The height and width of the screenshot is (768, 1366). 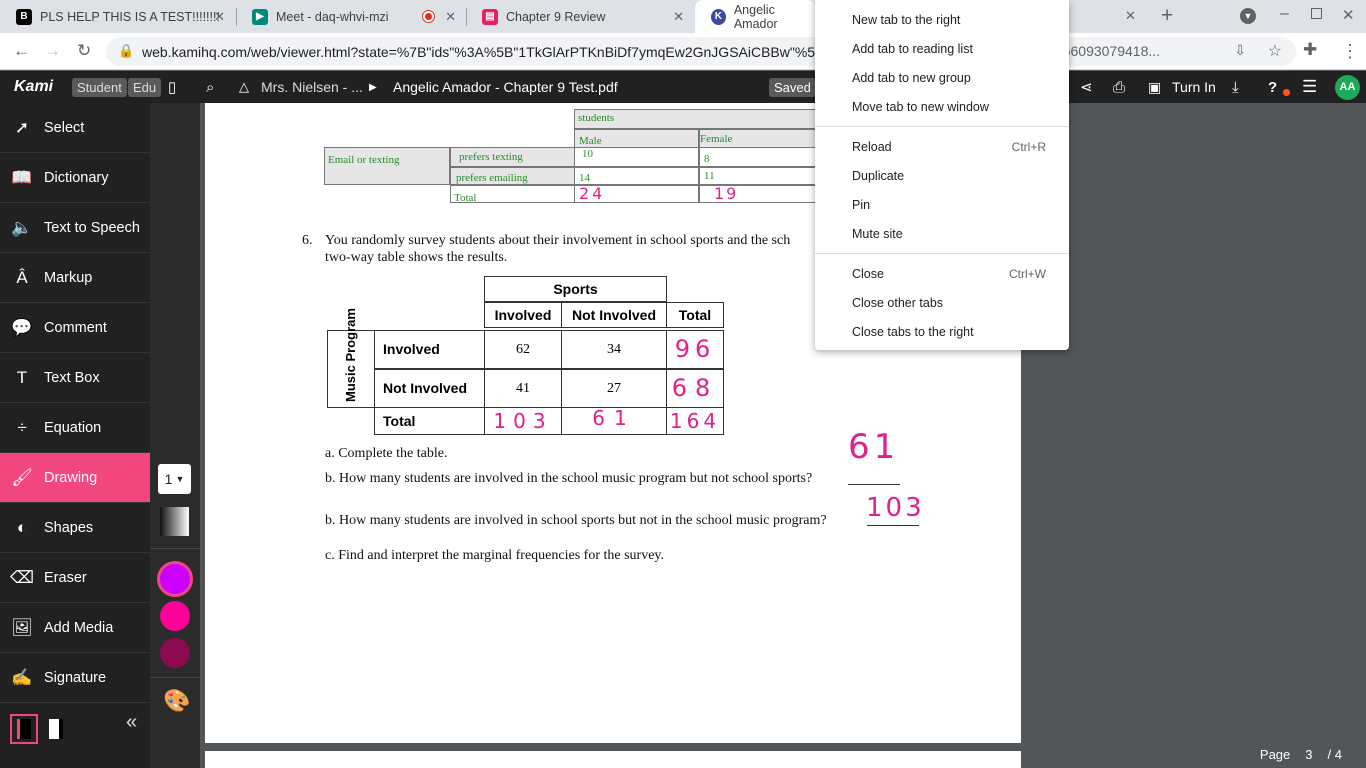 I want to click on color-swatch-purple, so click(x=175, y=579).